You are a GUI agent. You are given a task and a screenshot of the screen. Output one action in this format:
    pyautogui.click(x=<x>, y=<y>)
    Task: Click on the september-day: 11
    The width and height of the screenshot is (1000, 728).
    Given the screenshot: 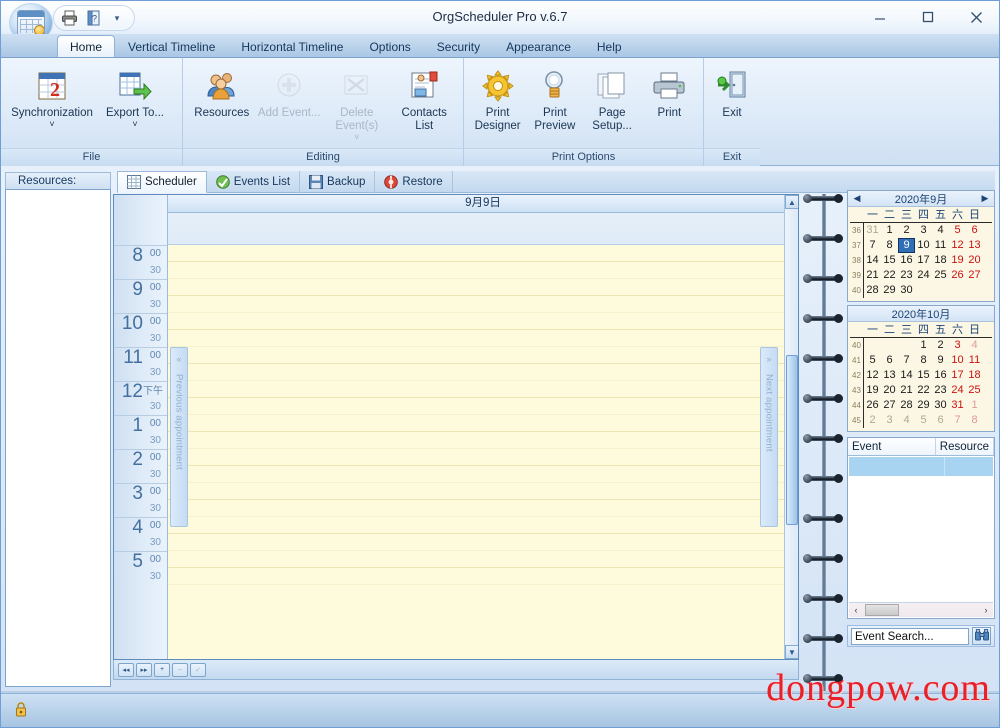 What is the action you would take?
    pyautogui.click(x=940, y=245)
    